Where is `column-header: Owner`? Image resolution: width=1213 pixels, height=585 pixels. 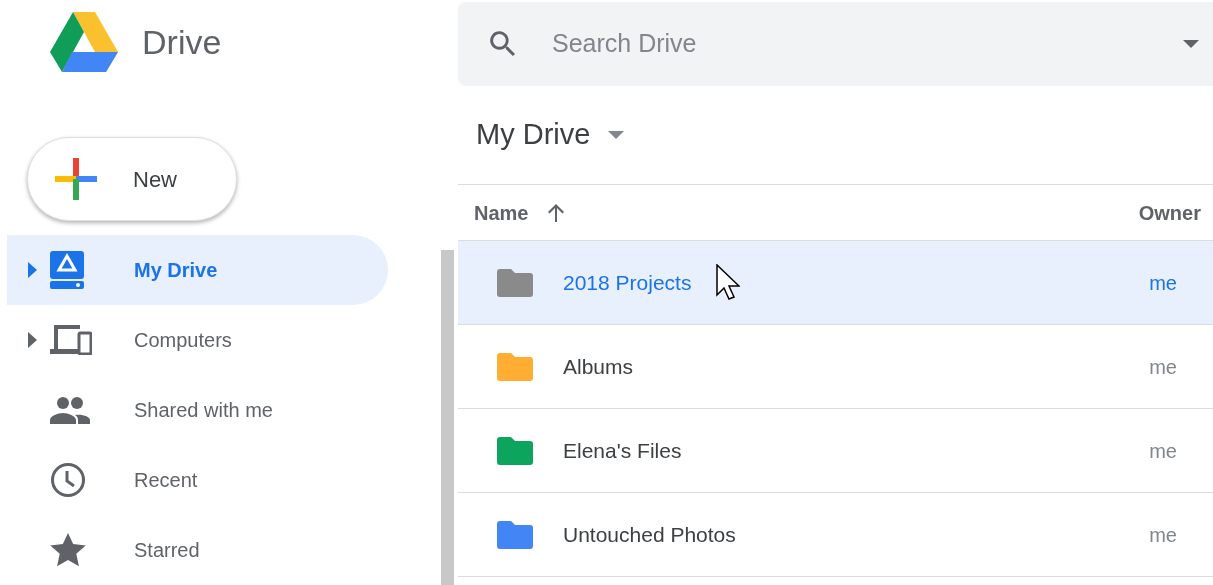 column-header: Owner is located at coordinates (1169, 212).